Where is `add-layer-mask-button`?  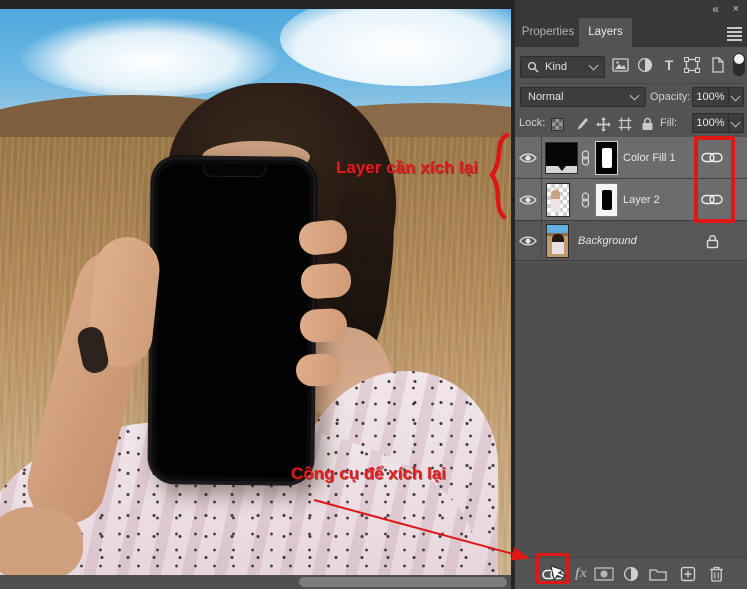
add-layer-mask-button is located at coordinates (604, 574).